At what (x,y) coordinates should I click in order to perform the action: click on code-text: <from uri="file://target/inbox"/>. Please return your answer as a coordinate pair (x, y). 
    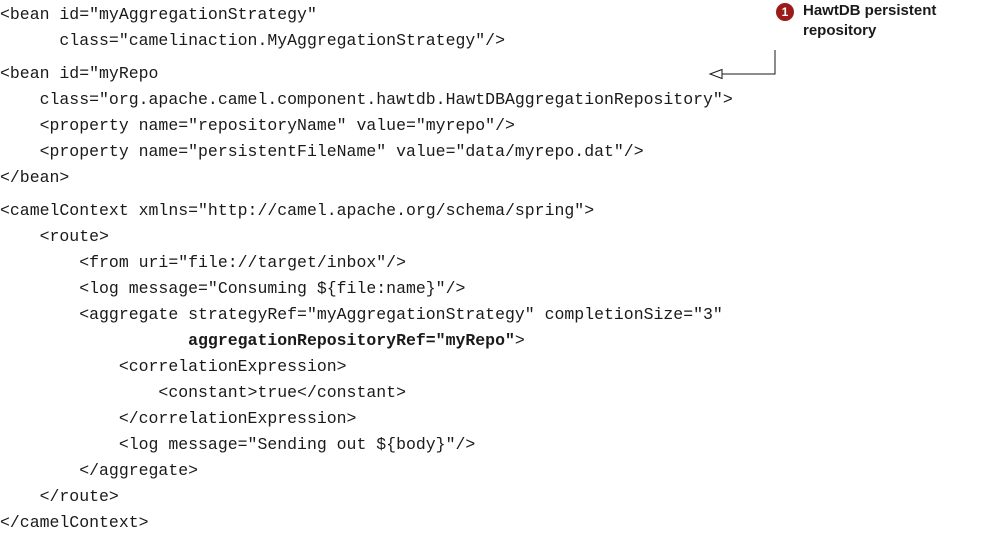
    Looking at the image, I should click on (203, 262).